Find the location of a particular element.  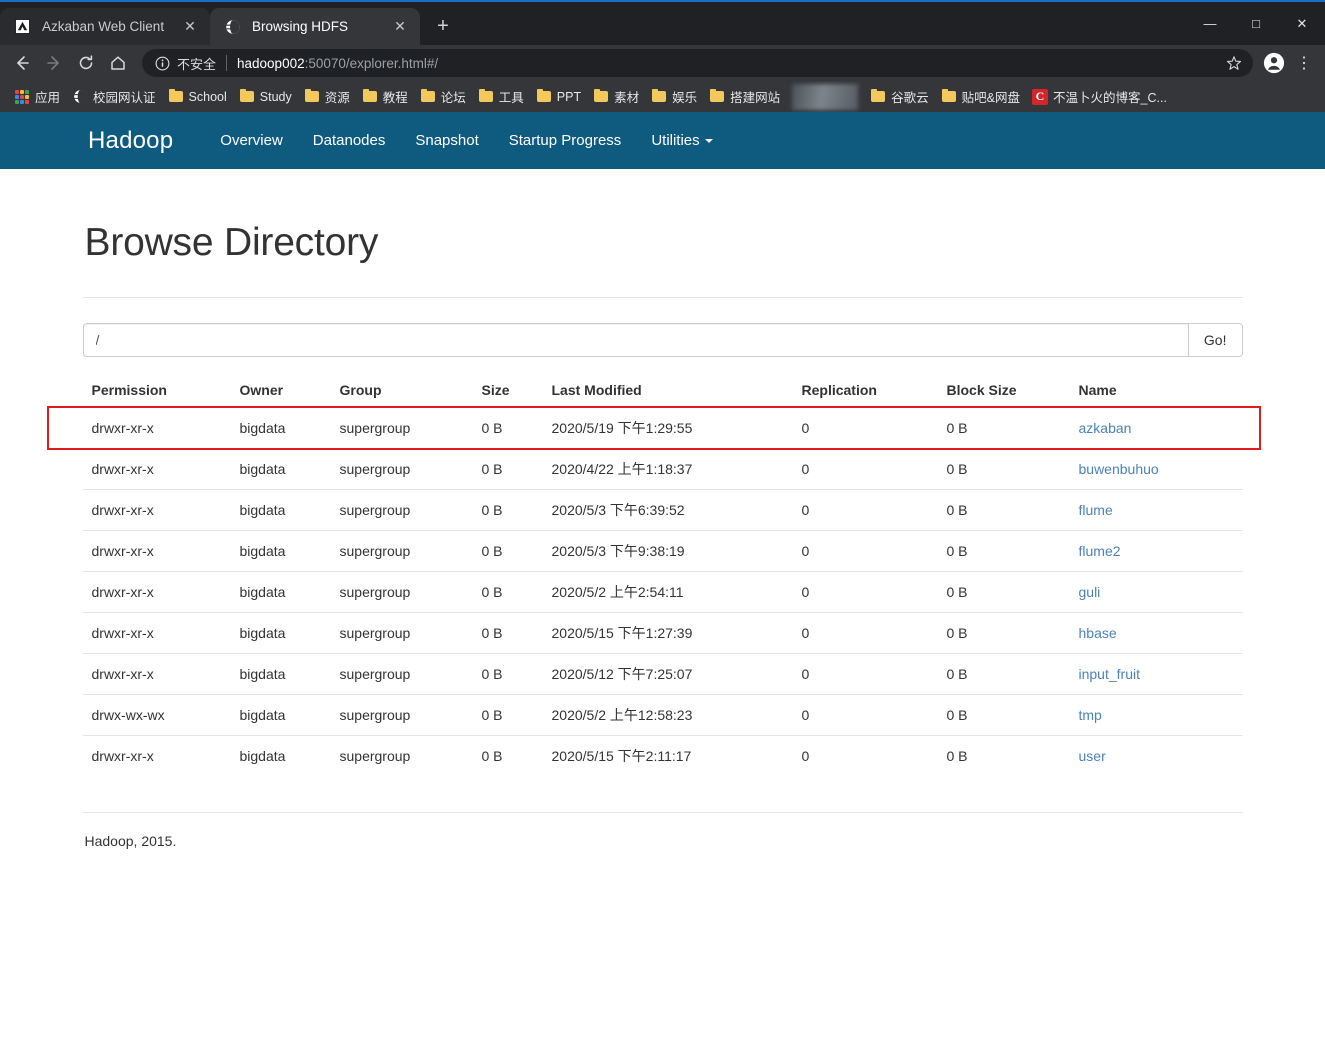

window-controls: — □ ✕ is located at coordinates (1256, 23).